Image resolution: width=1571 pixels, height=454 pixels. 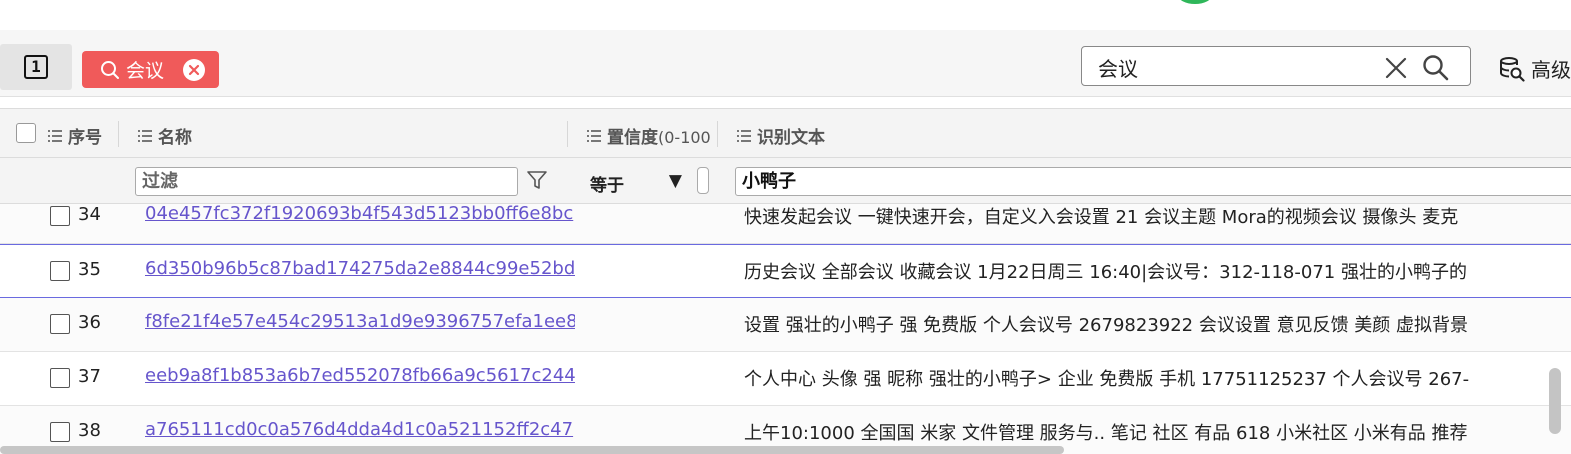 I want to click on search-submit-icon, so click(x=1436, y=68).